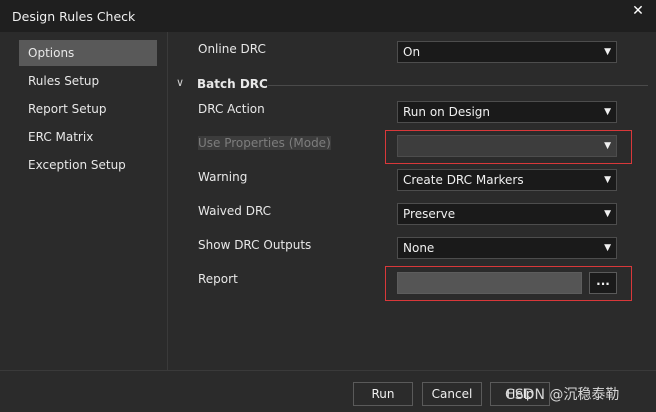 The width and height of the screenshot is (656, 412). What do you see at coordinates (232, 84) in the screenshot?
I see `batch-drc-title: Batch DRC` at bounding box center [232, 84].